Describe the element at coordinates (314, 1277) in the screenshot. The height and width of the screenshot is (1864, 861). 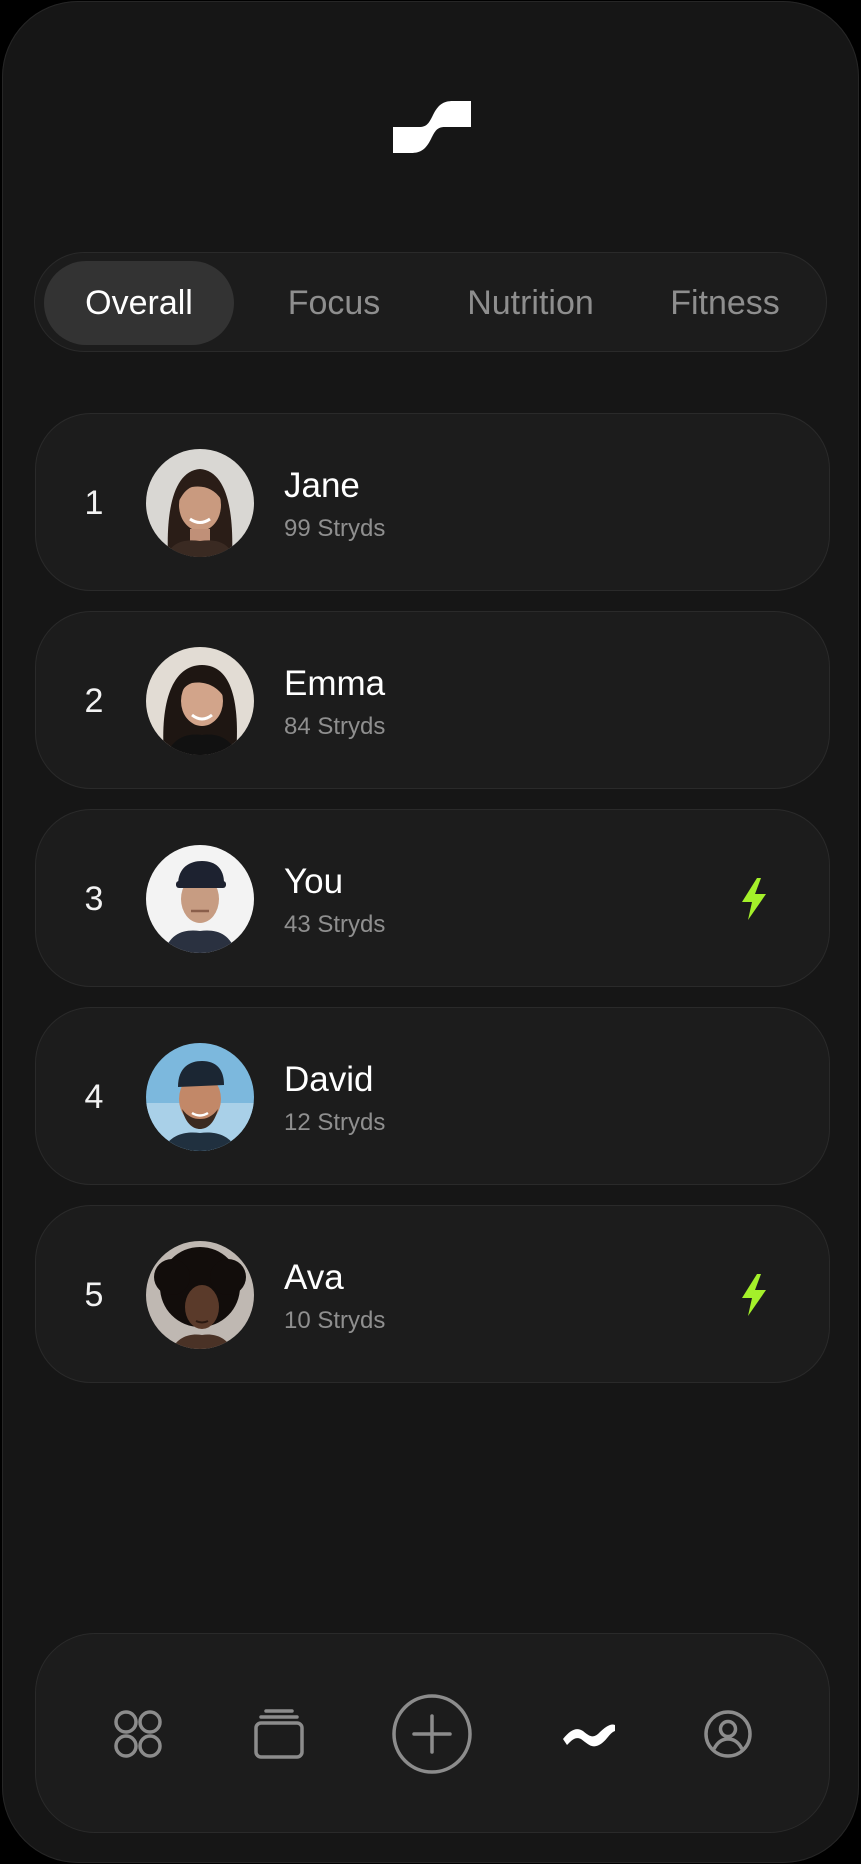
I see `player-name: Ava` at that location.